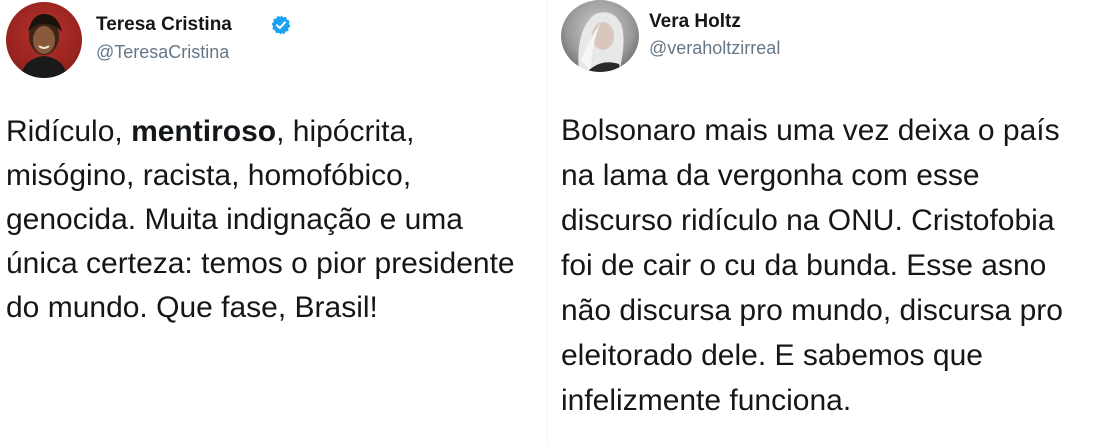  I want to click on verified-badge-icon, so click(281, 25).